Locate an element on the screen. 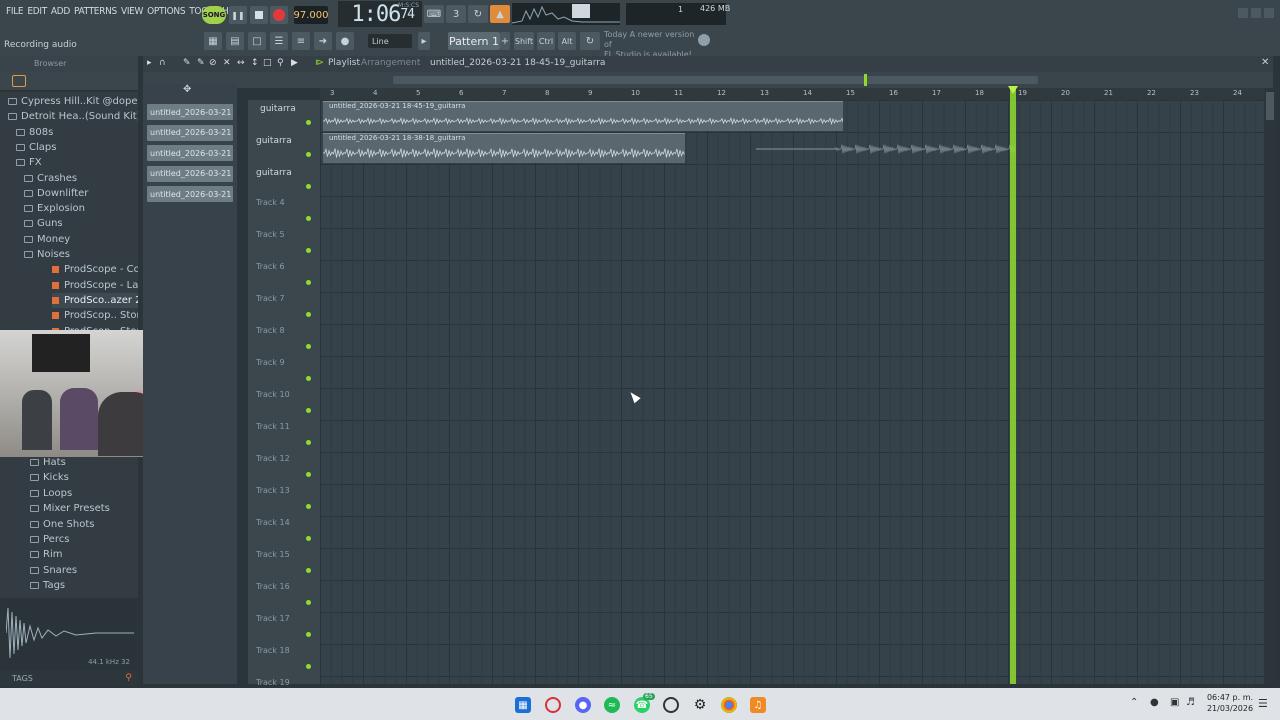 Image resolution: width=1280 pixels, height=720 pixels. minimize-icon is located at coordinates (1243, 13).